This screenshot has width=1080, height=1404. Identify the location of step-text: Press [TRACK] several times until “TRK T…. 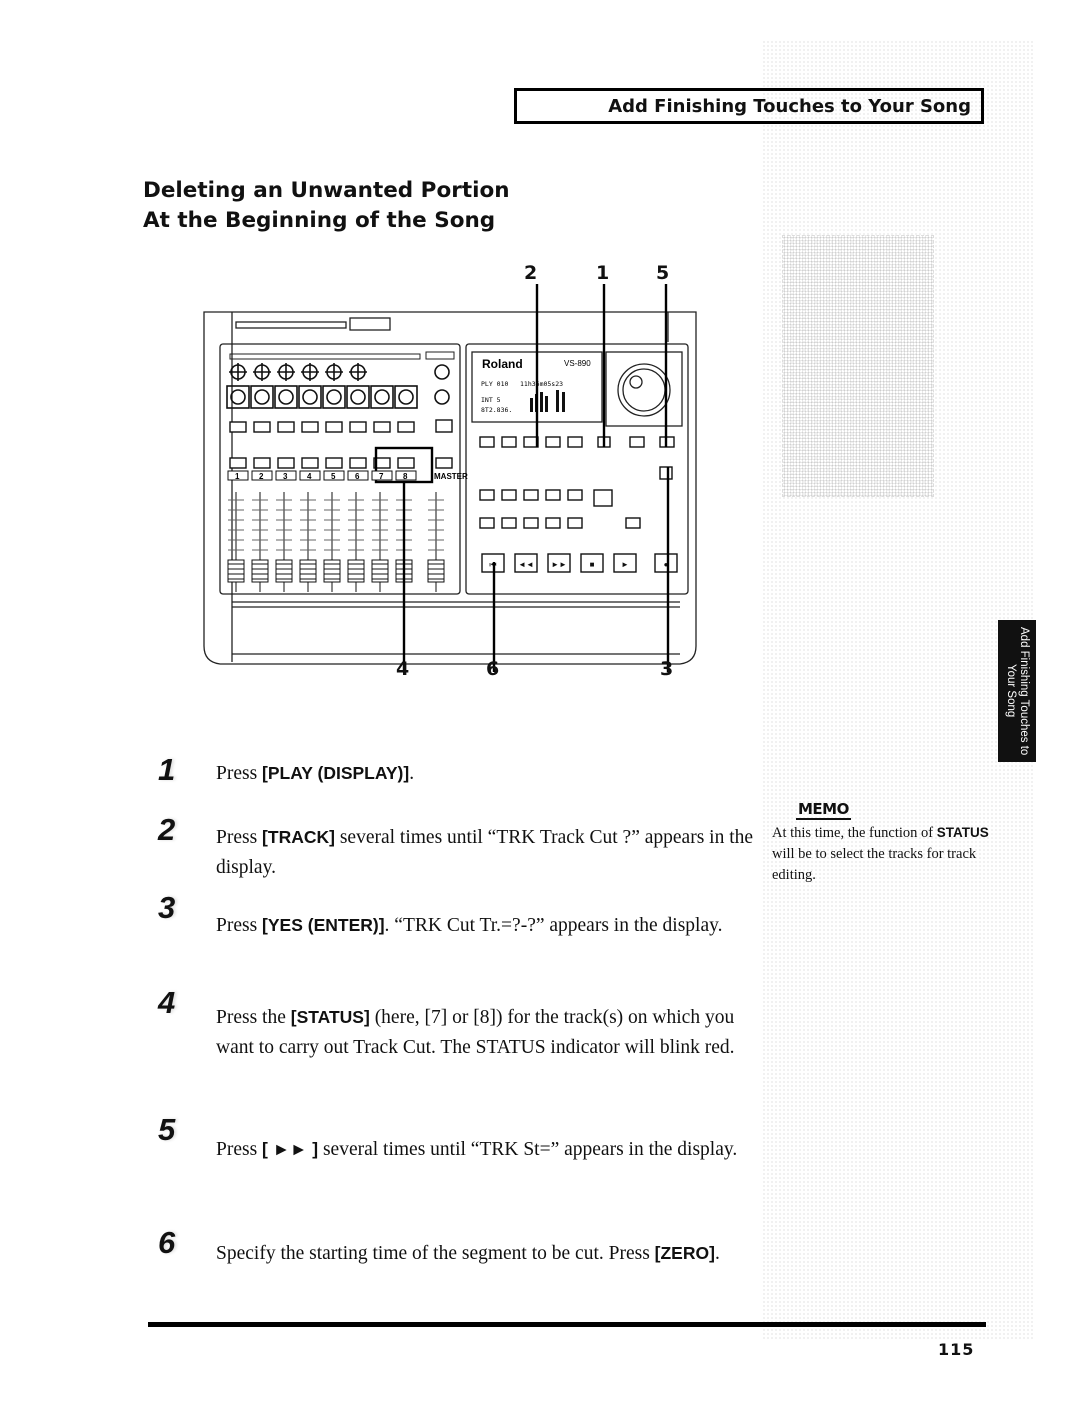
(488, 852).